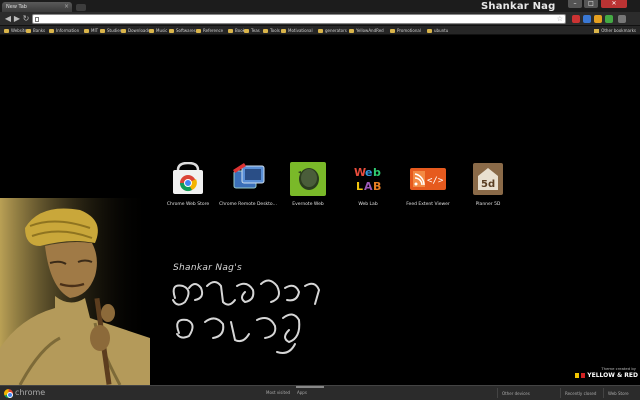 Image resolution: width=640 pixels, height=400 pixels. Describe the element at coordinates (66, 6) in the screenshot. I see `tab-close-icon: ×` at that location.